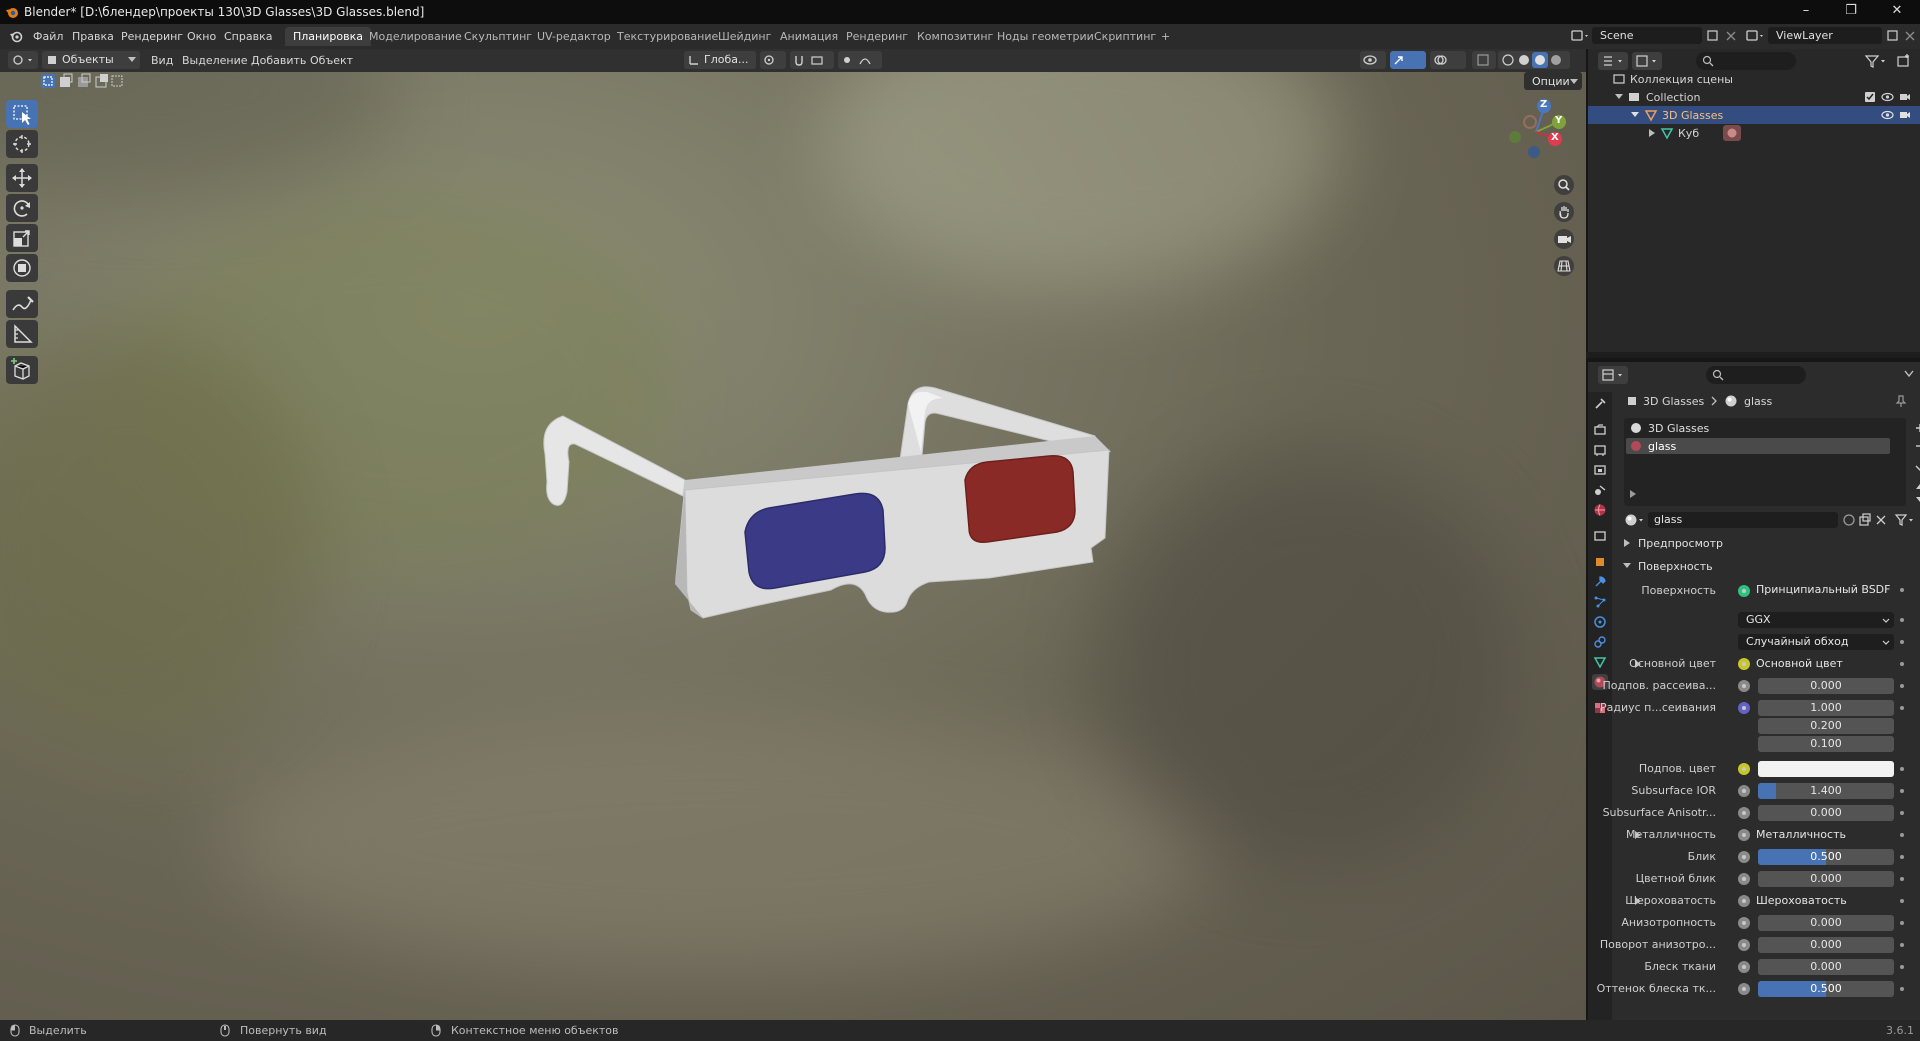 The width and height of the screenshot is (1920, 1041). What do you see at coordinates (1917, 446) in the screenshot?
I see `remove-material-slot-icon` at bounding box center [1917, 446].